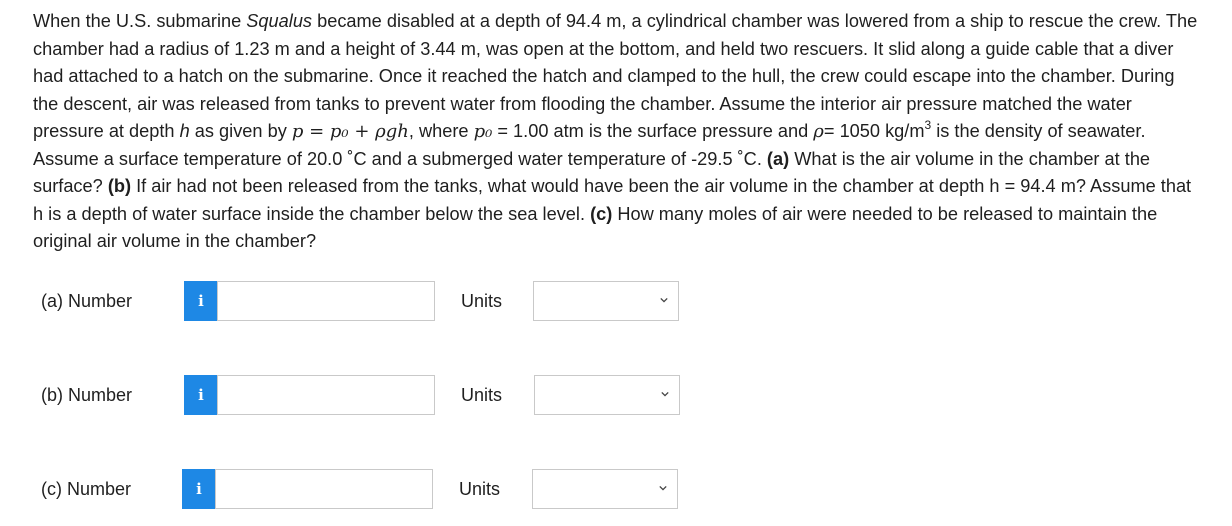  Describe the element at coordinates (778, 158) in the screenshot. I see `question-a-label: (a)` at that location.